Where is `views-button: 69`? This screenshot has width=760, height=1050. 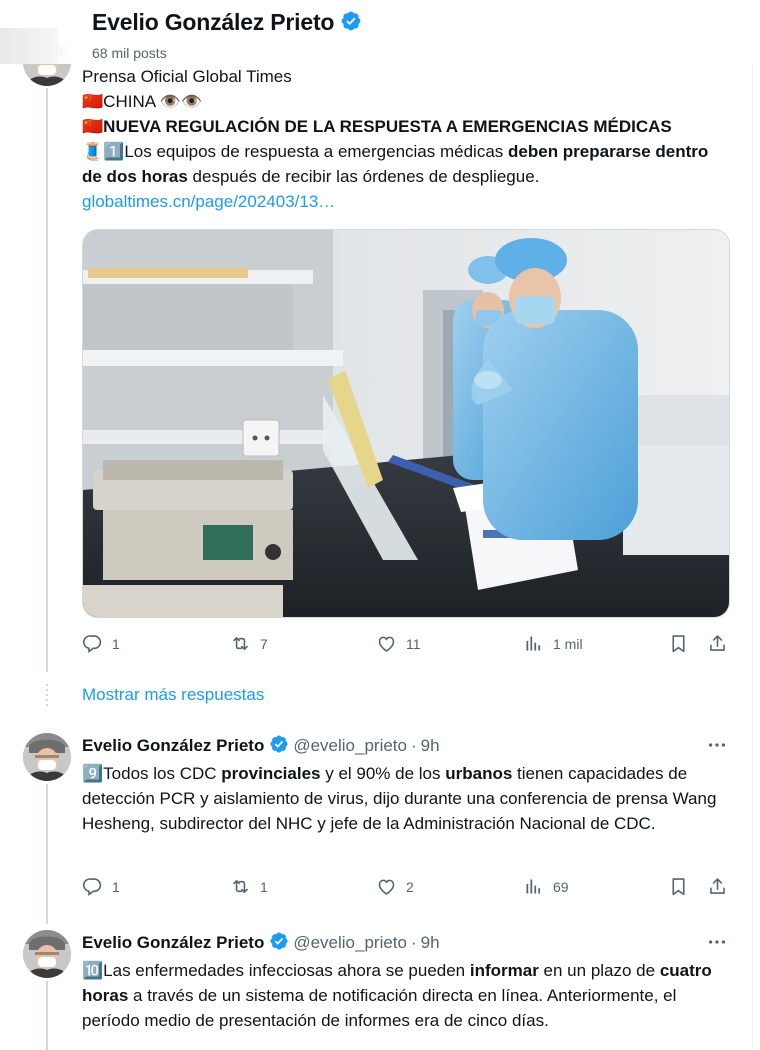 views-button: 69 is located at coordinates (546, 886).